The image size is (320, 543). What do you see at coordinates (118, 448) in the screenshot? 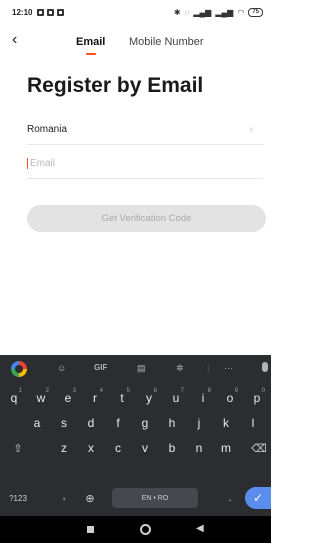
I see `key-c: c` at bounding box center [118, 448].